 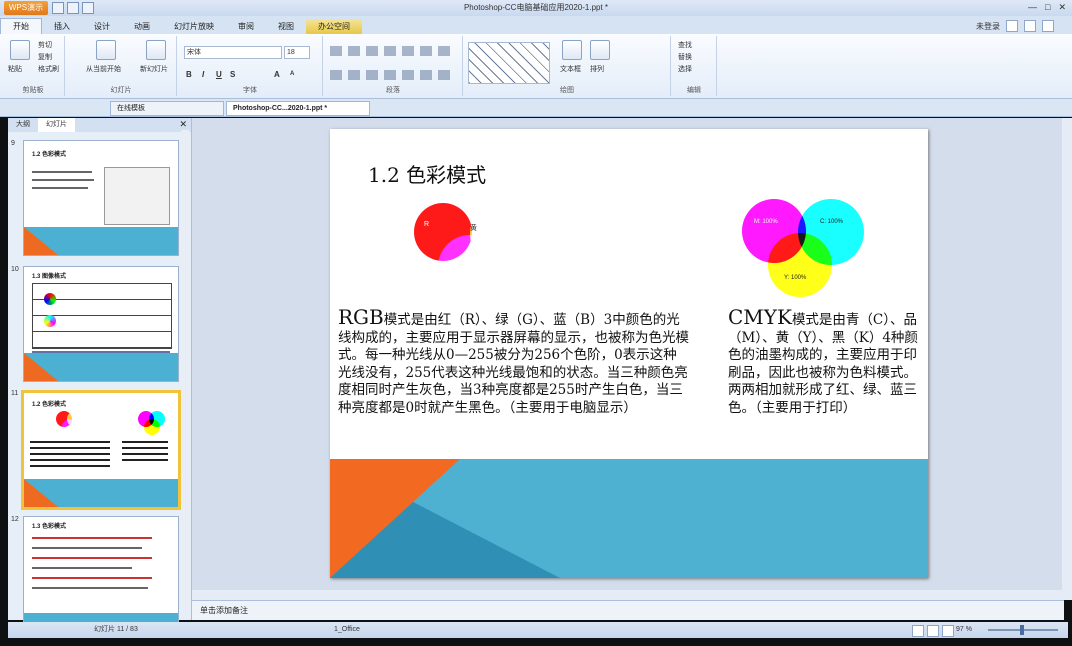 I want to click on copy-button: 复制, so click(x=45, y=57).